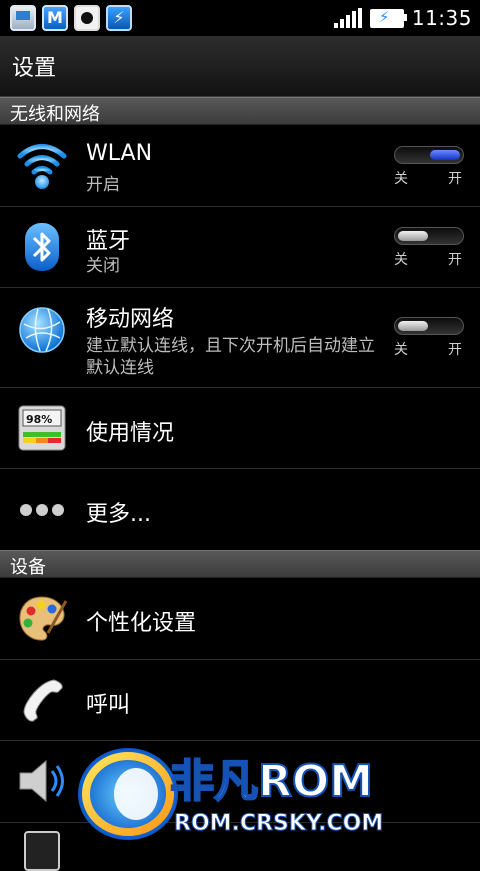 Image resolution: width=480 pixels, height=871 pixels. Describe the element at coordinates (42, 851) in the screenshot. I see `display-icon` at that location.